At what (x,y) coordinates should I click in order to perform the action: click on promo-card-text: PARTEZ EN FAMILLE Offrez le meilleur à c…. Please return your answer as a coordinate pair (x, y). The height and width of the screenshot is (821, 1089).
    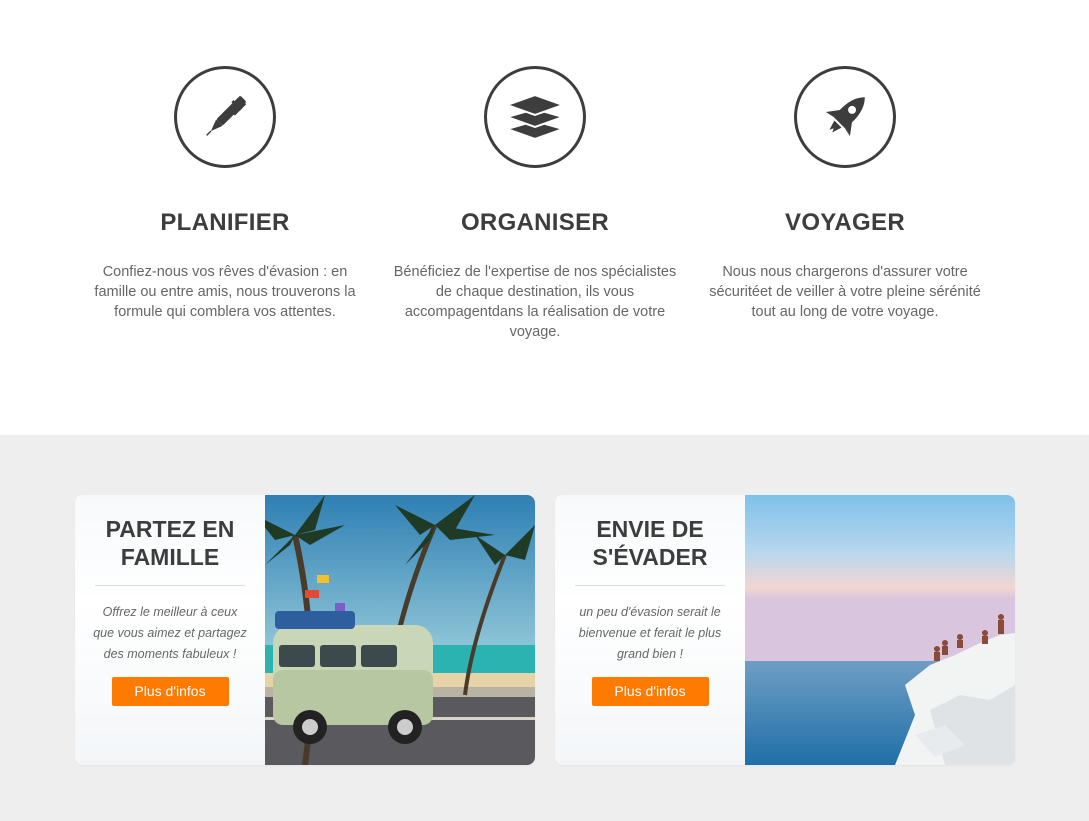
    Looking at the image, I should click on (170, 630).